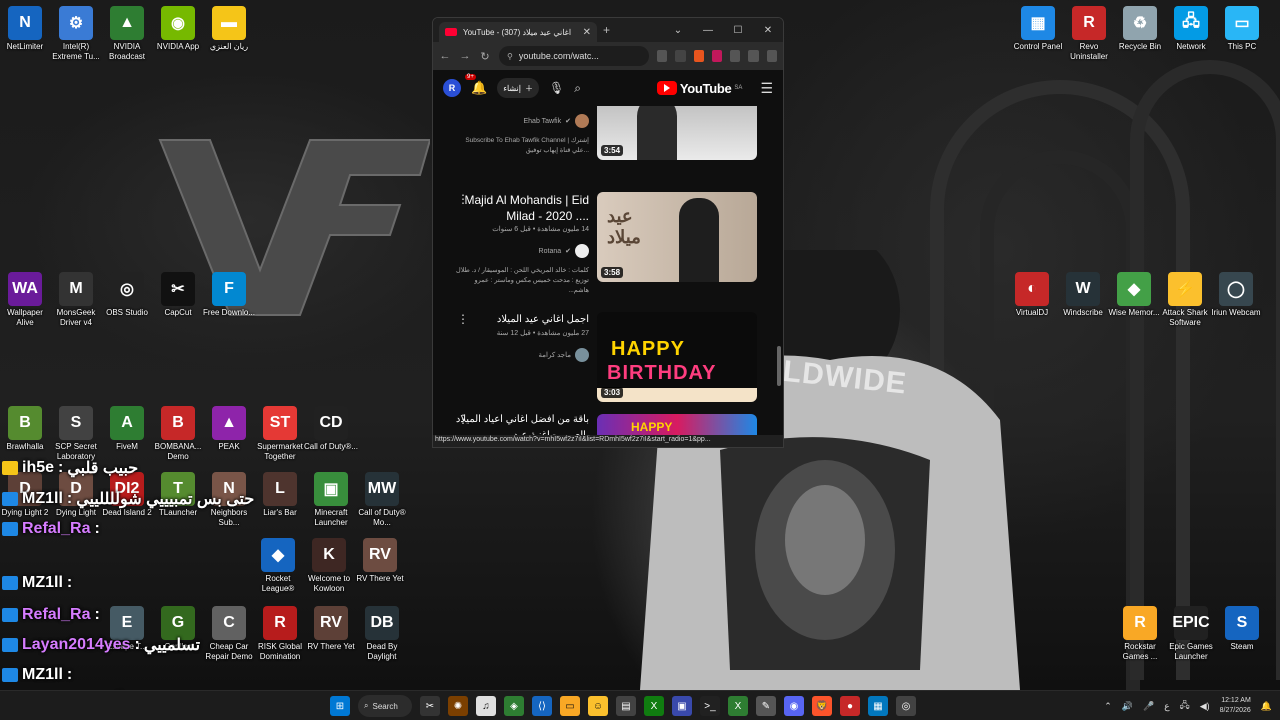  Describe the element at coordinates (906, 706) in the screenshot. I see `obs-taskbar-icon: ◎` at that location.